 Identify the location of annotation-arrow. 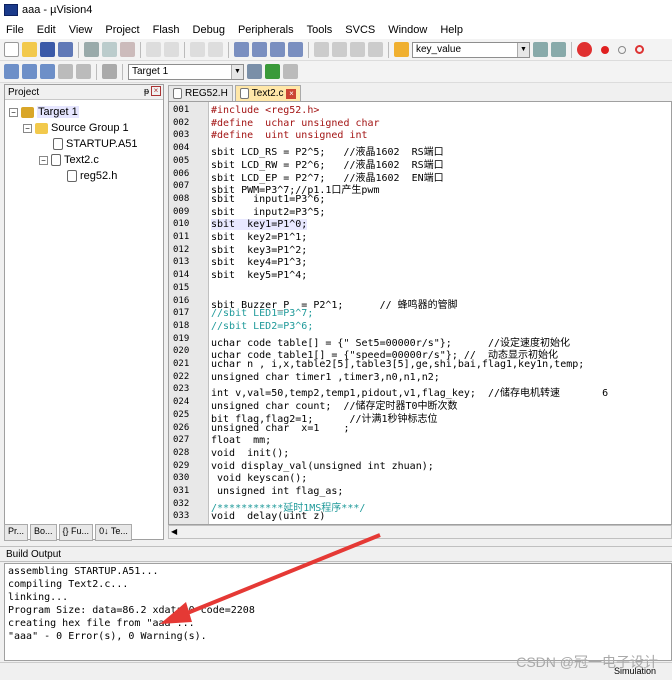
(270, 578).